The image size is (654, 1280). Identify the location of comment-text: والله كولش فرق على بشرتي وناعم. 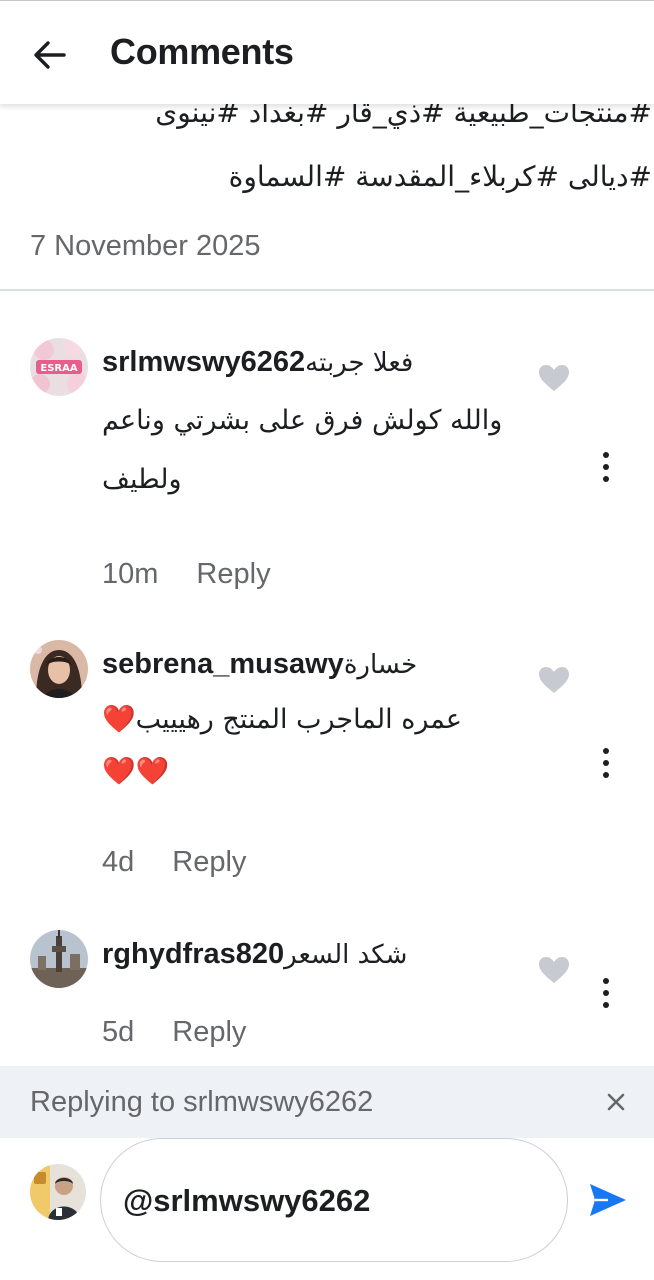
(302, 420).